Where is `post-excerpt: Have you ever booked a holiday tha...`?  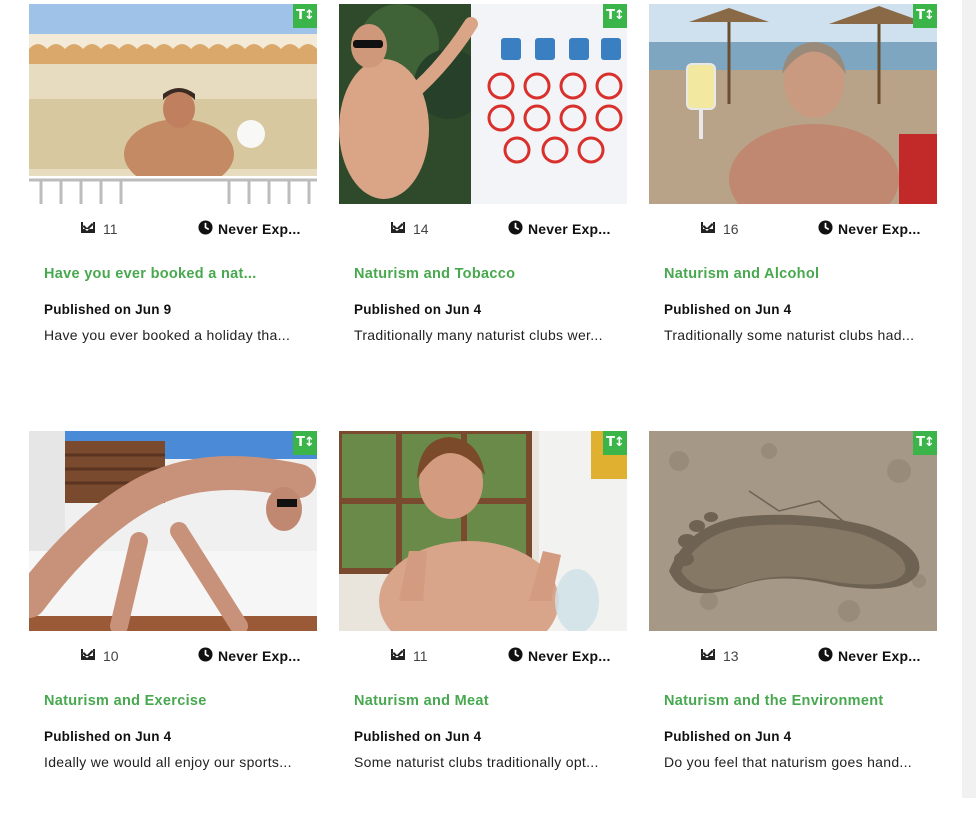
post-excerpt: Have you ever booked a holiday tha... is located at coordinates (167, 335).